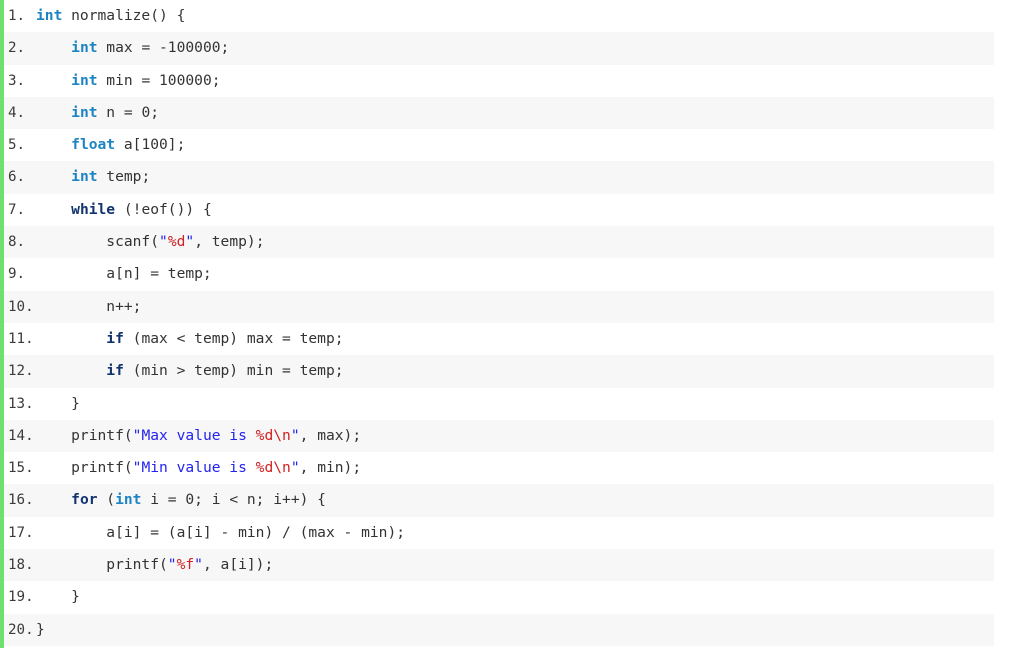  I want to click on line-code: printf("%f", a[i]);, so click(151, 565).